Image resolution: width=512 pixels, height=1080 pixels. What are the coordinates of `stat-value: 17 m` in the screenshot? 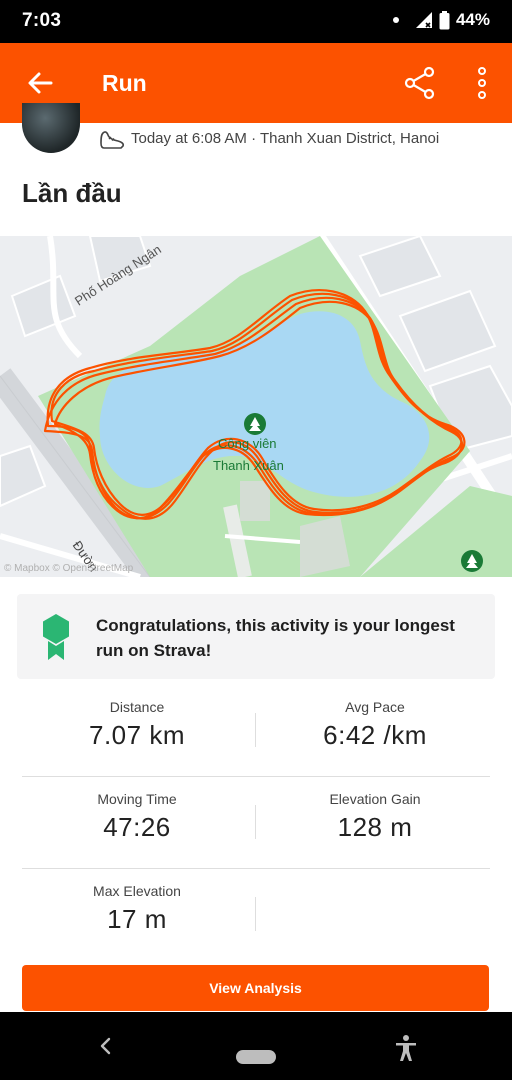 It's located at (137, 919).